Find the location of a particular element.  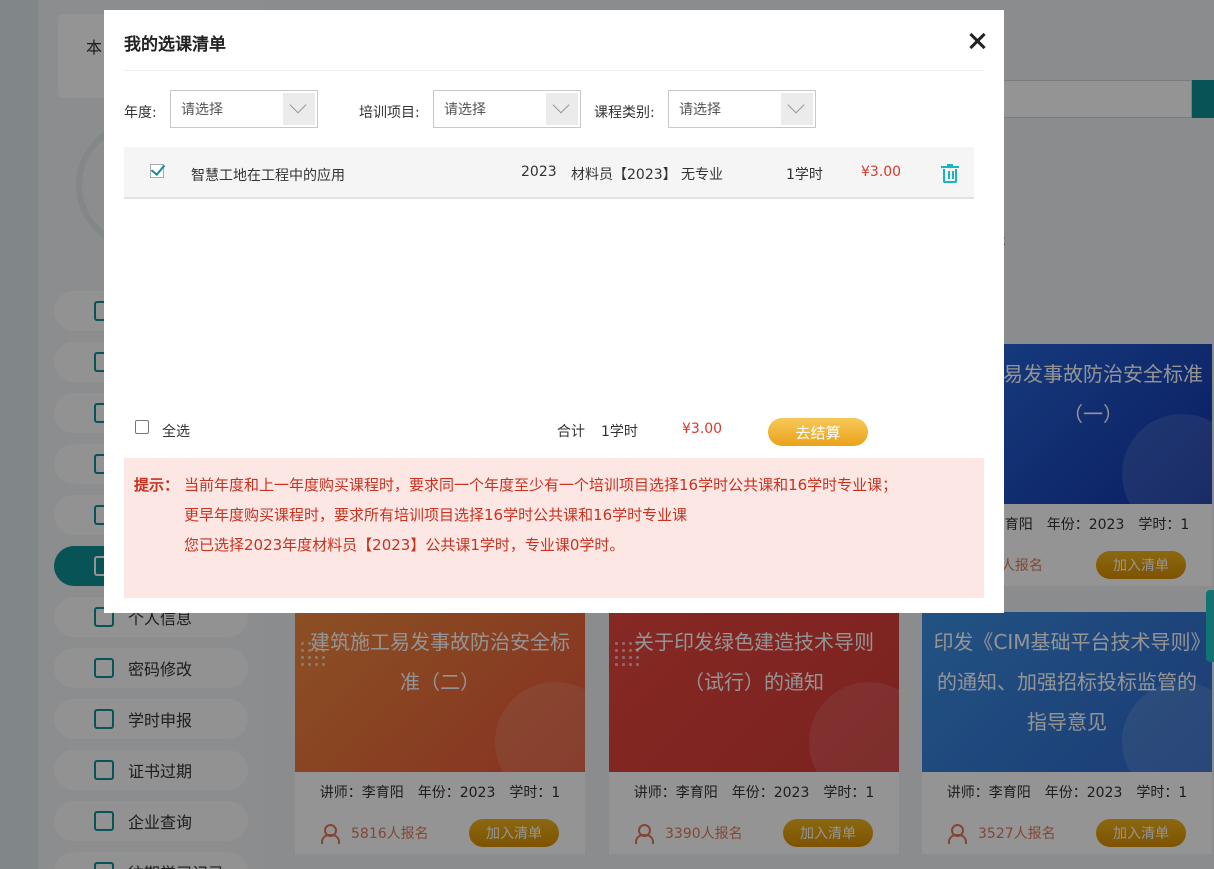

year-filter-label: 年度: is located at coordinates (140, 113).